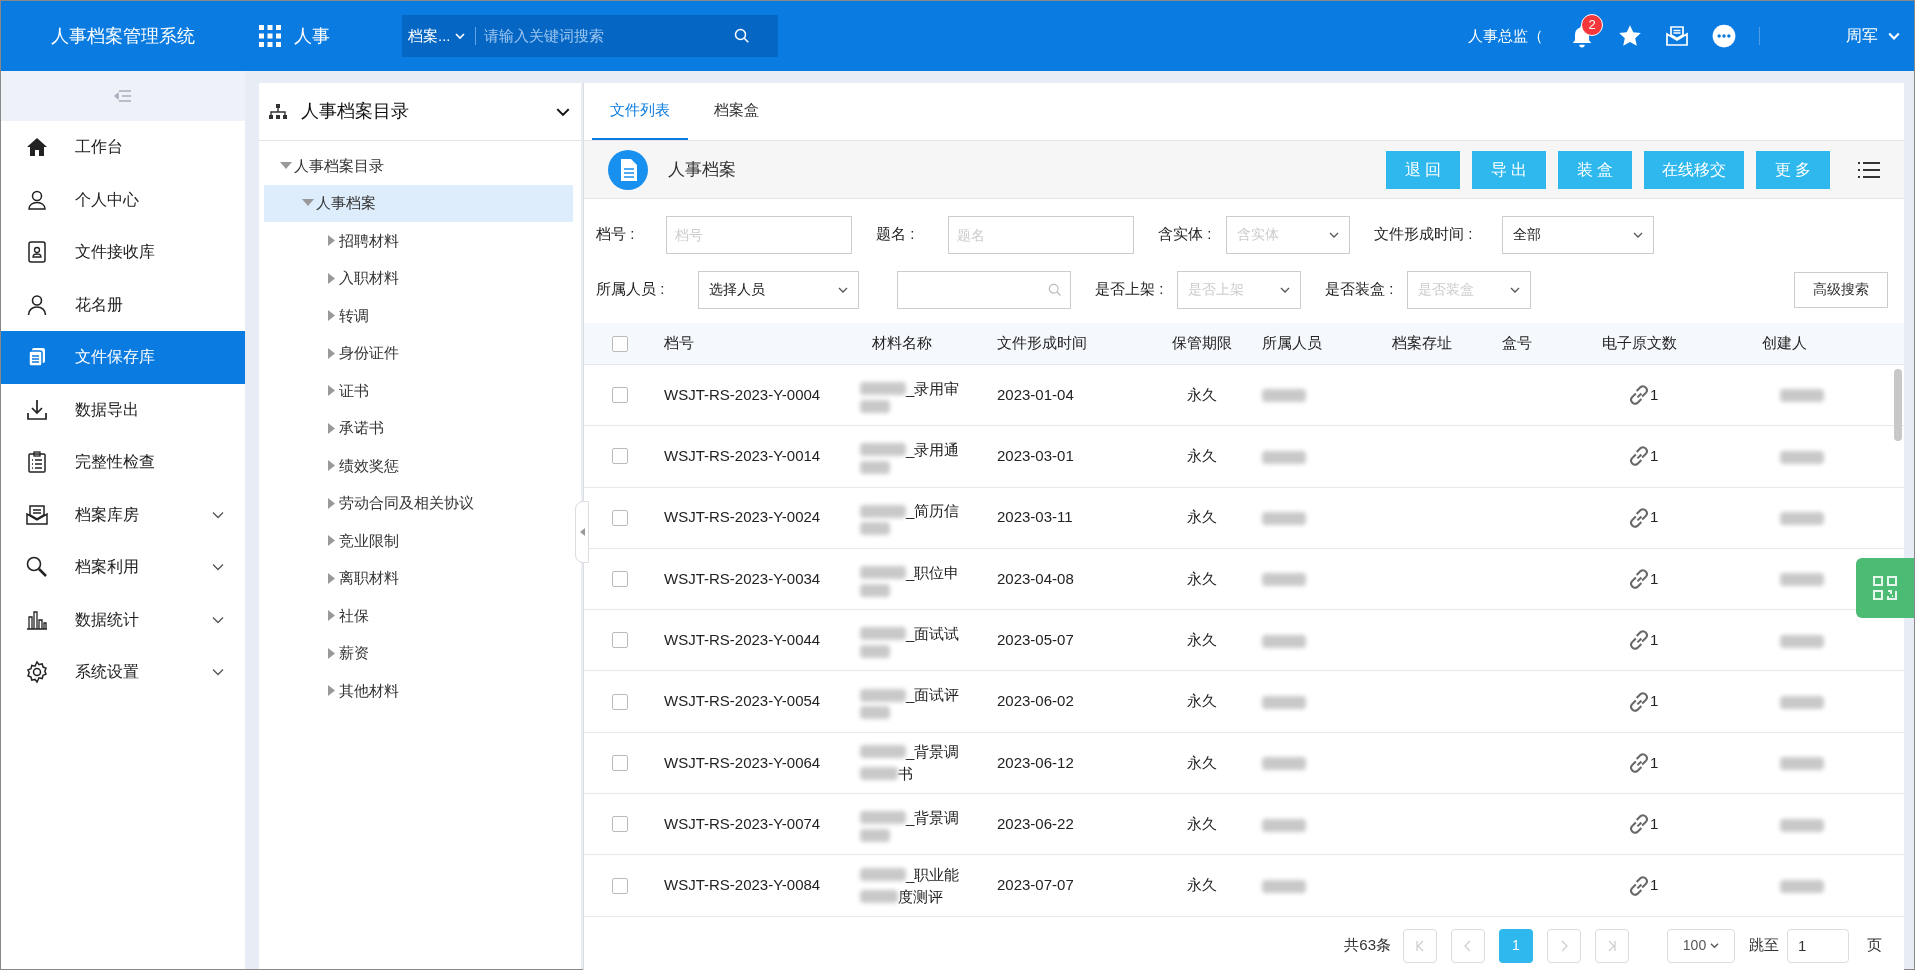  I want to click on advanced-search-button: 高级搜索, so click(1841, 289).